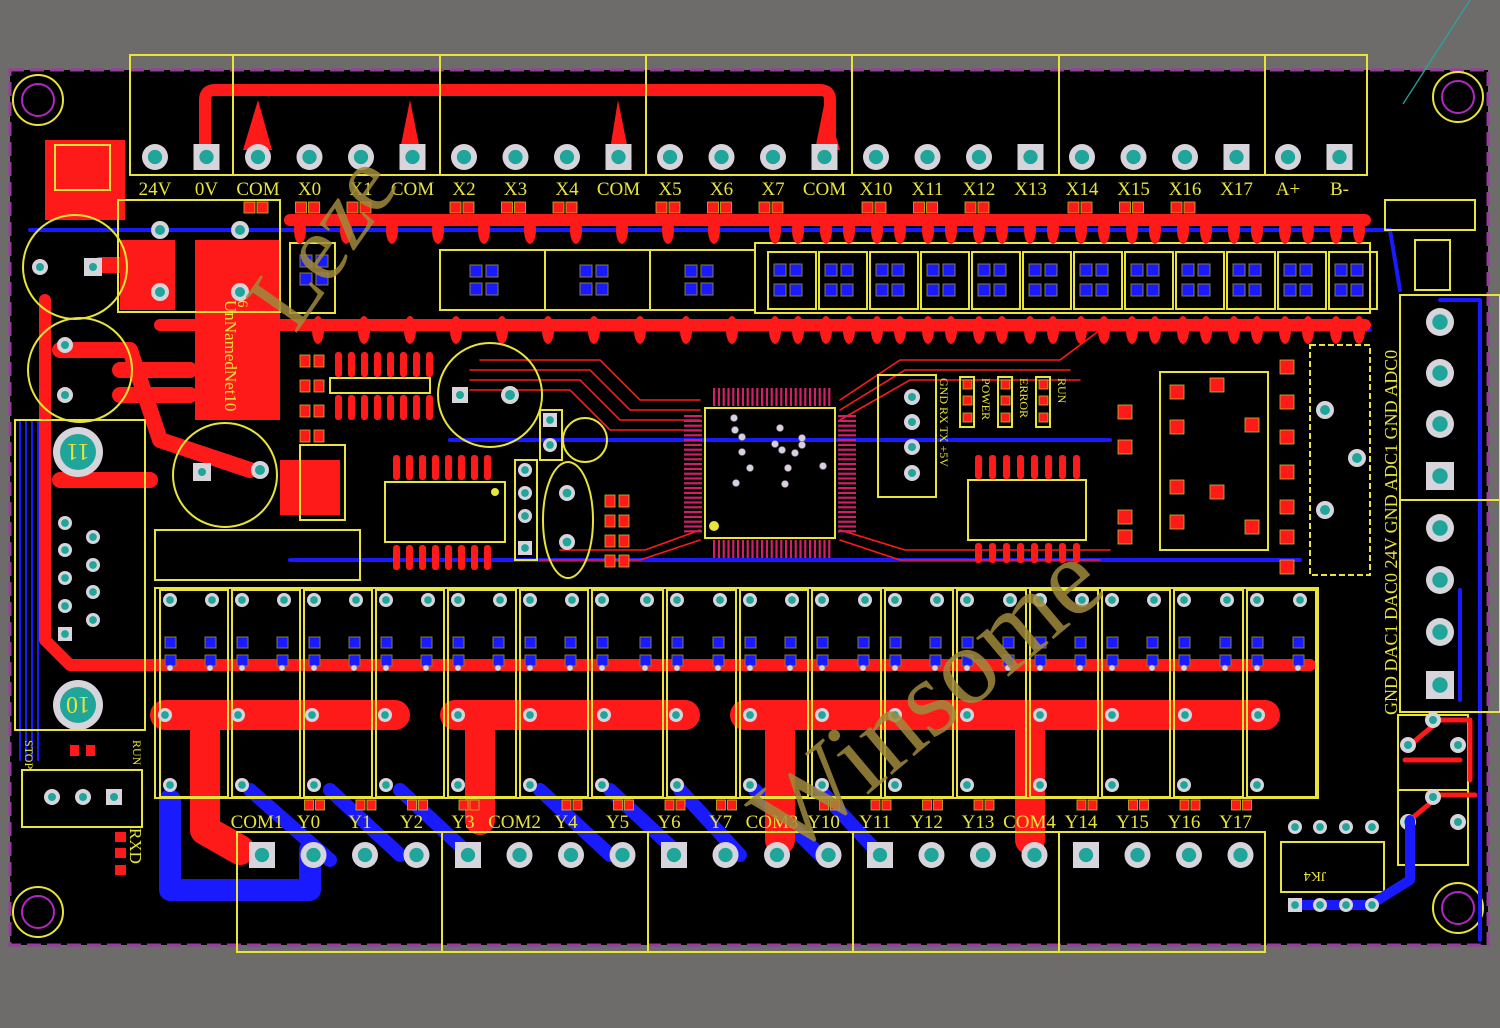 This screenshot has width=1500, height=1028. Describe the element at coordinates (876, 189) in the screenshot. I see `top-terminal-label: X10` at that location.